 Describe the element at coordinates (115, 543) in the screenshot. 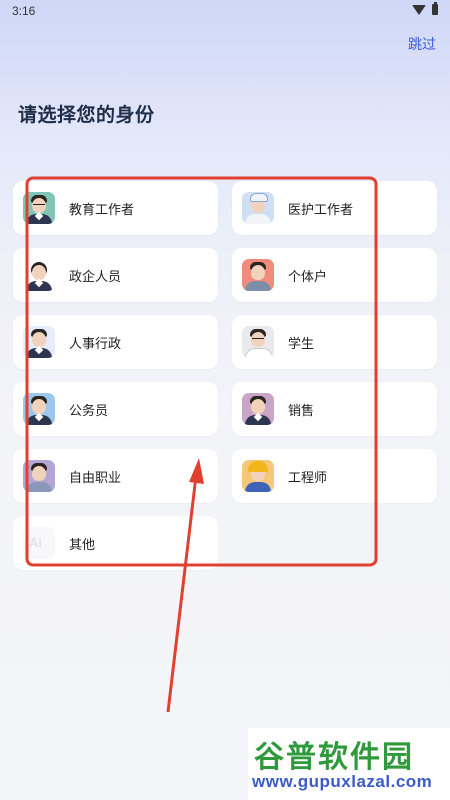

I see `role-card-other: Ai 其他` at that location.